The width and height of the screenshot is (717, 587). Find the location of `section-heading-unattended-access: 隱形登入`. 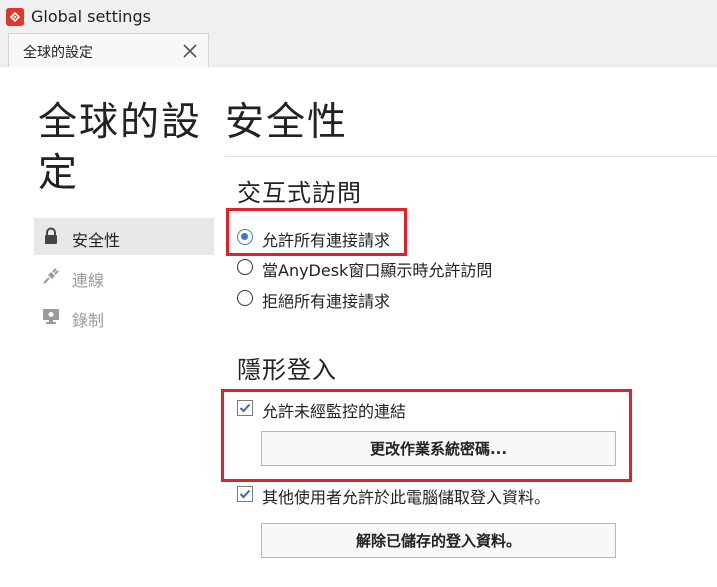

section-heading-unattended-access: 隱形登入 is located at coordinates (287, 370).